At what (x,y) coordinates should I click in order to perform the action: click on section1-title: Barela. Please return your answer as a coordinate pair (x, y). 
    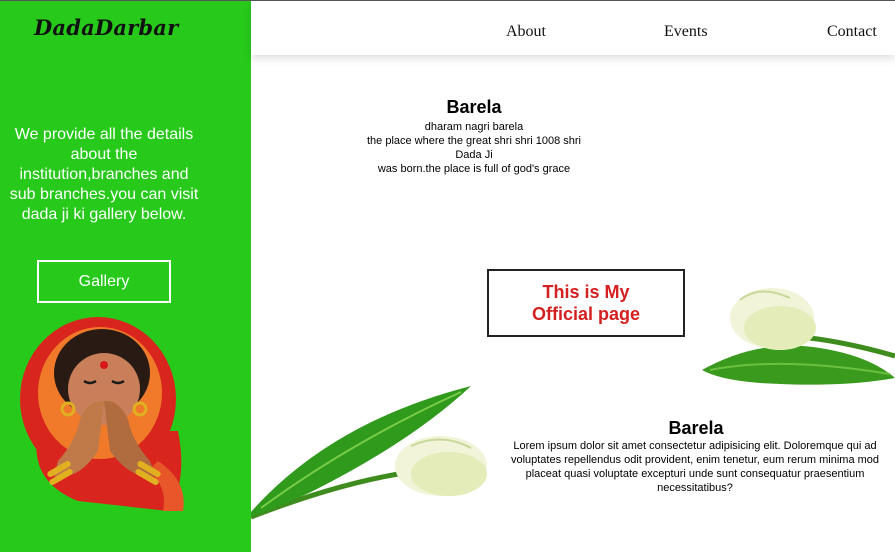
    Looking at the image, I should click on (474, 107).